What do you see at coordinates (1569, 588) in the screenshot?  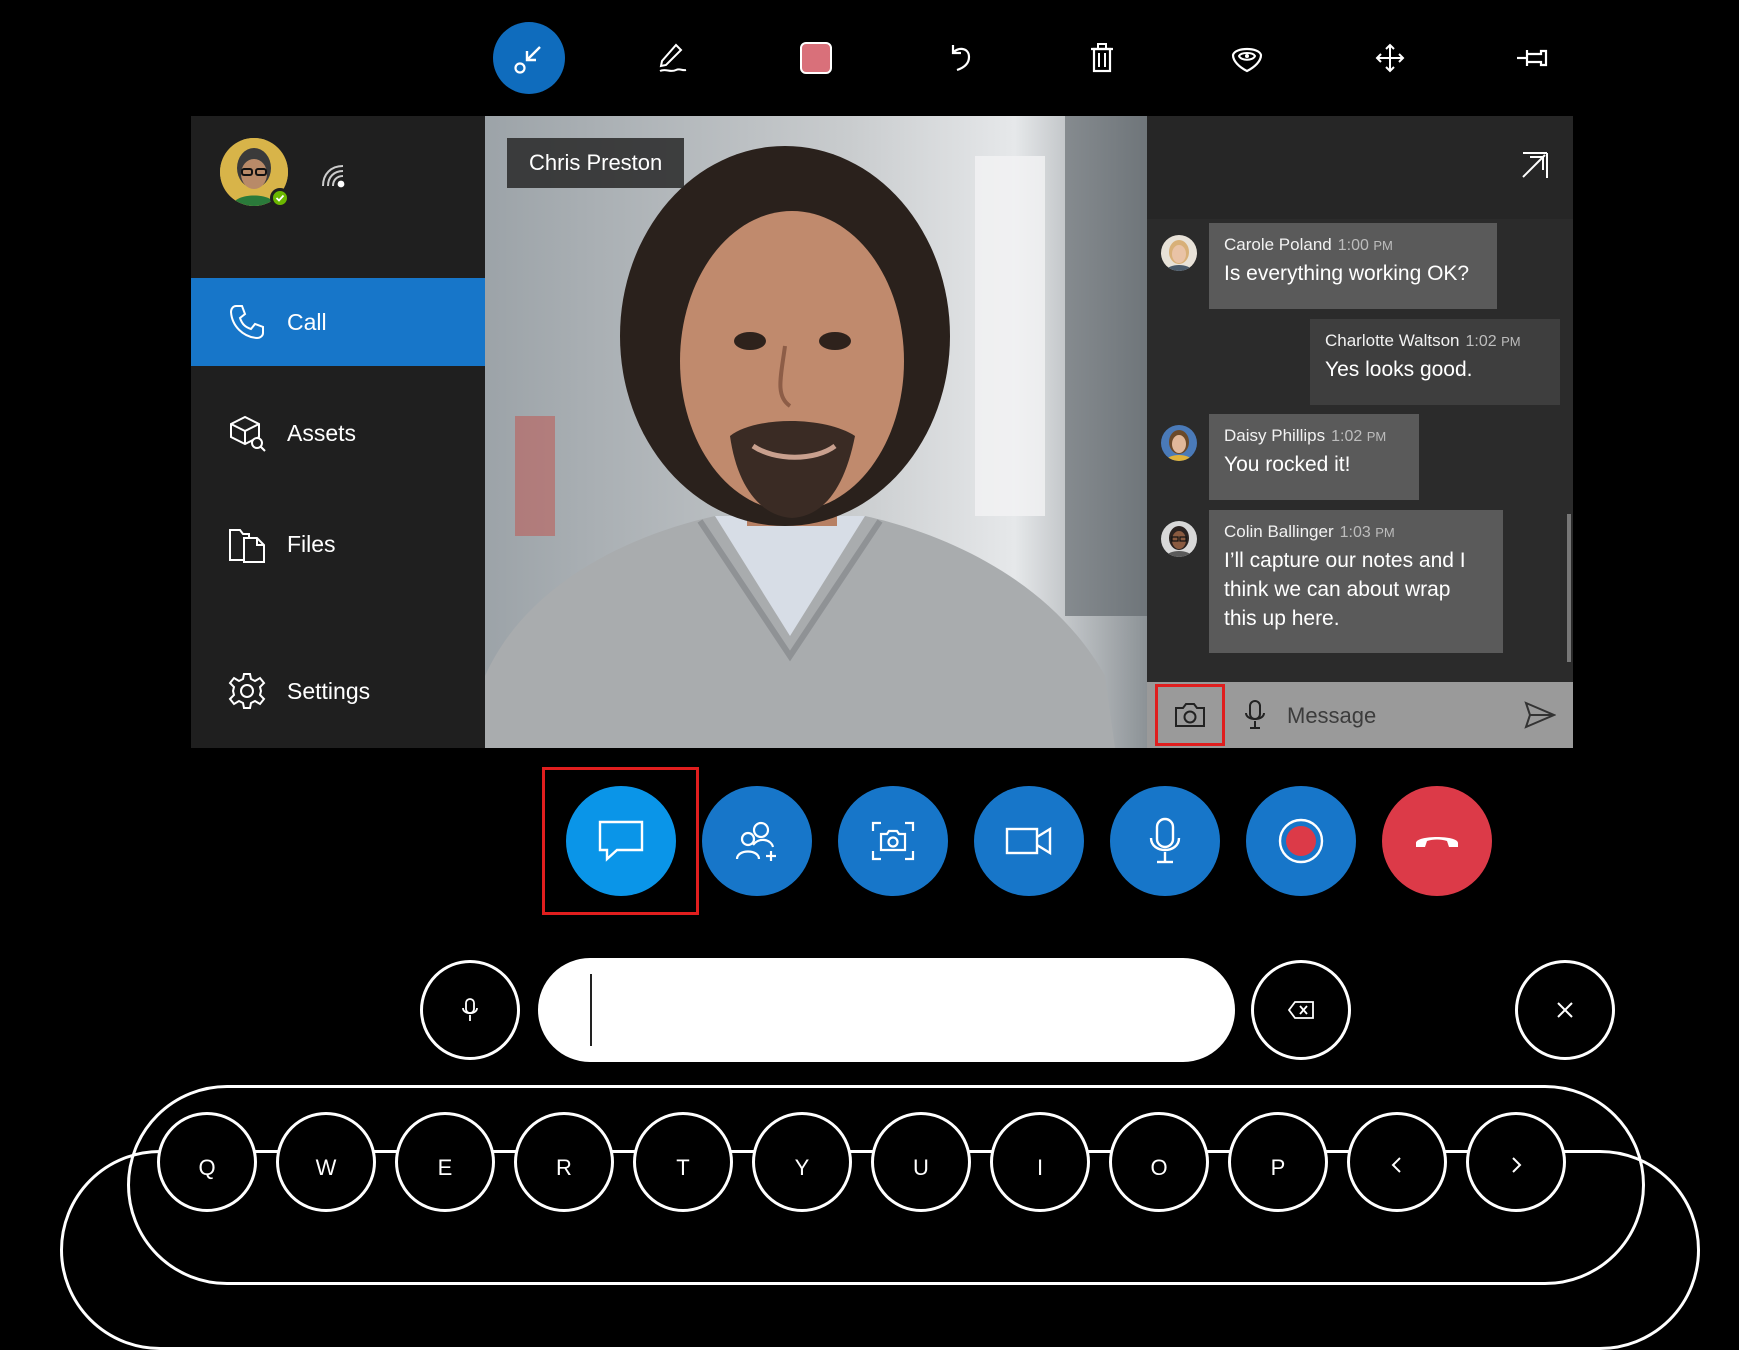 I see `chat-scrollbar` at bounding box center [1569, 588].